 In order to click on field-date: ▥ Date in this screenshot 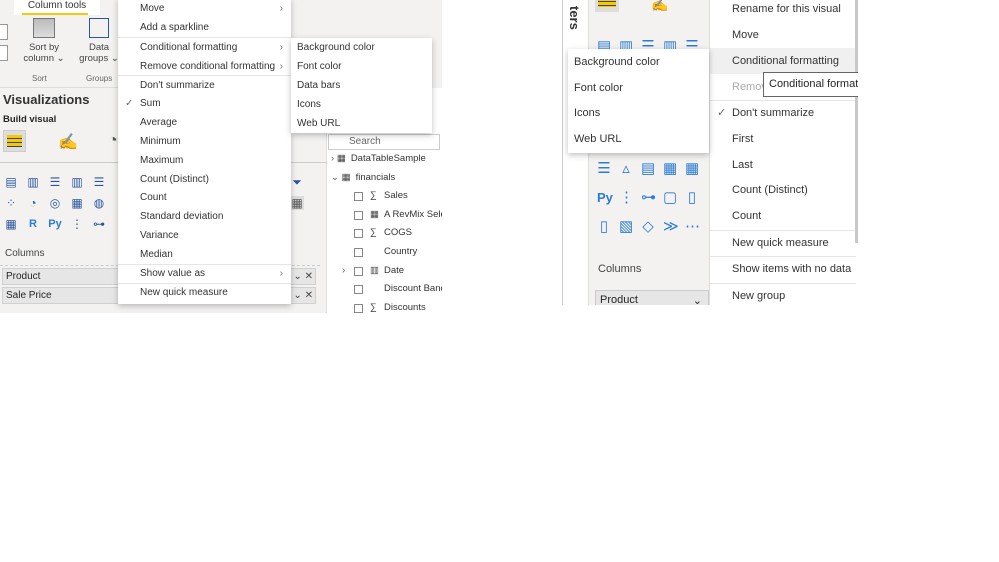, I will do `click(398, 272)`.